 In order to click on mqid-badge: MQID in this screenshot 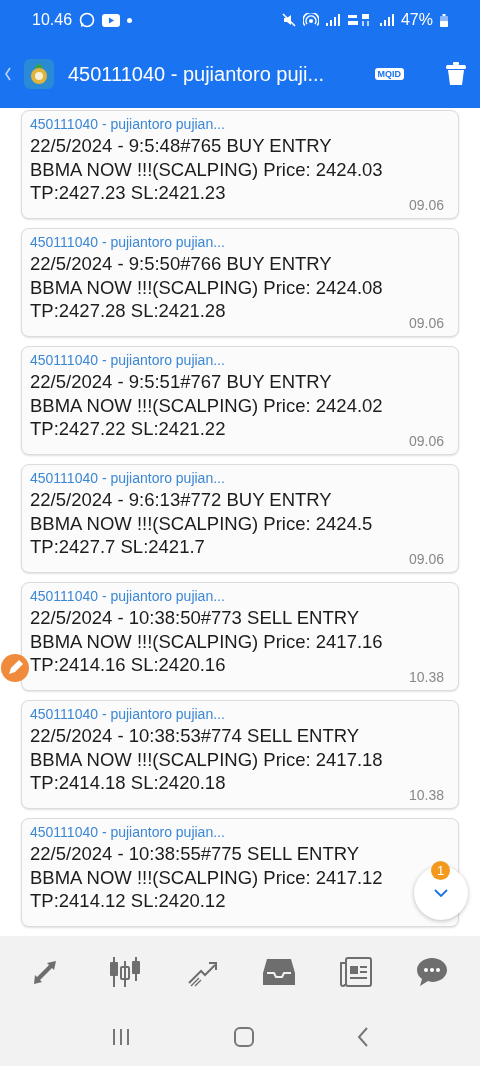, I will do `click(389, 74)`.